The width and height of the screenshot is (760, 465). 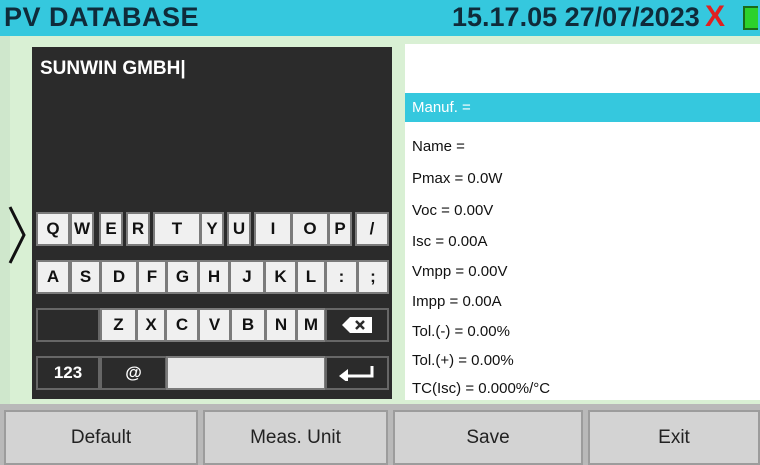 I want to click on isc-value: Isc = 0.00A, so click(x=450, y=241).